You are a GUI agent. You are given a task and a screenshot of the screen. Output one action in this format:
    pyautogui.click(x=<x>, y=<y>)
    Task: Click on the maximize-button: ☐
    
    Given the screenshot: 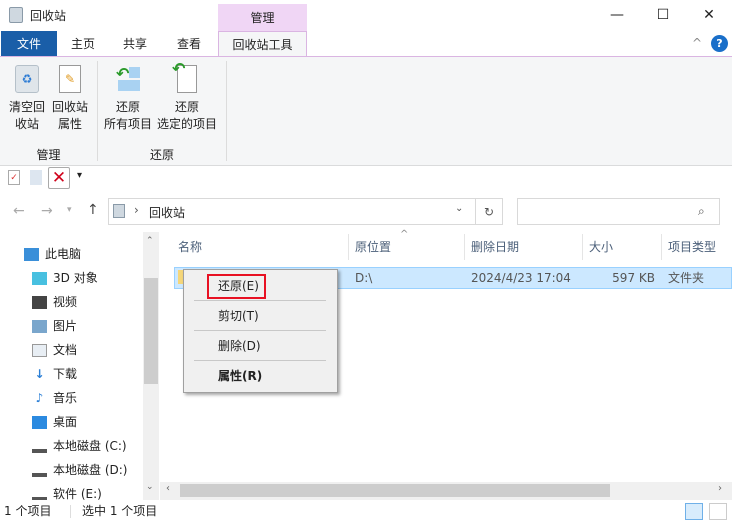 What is the action you would take?
    pyautogui.click(x=663, y=15)
    